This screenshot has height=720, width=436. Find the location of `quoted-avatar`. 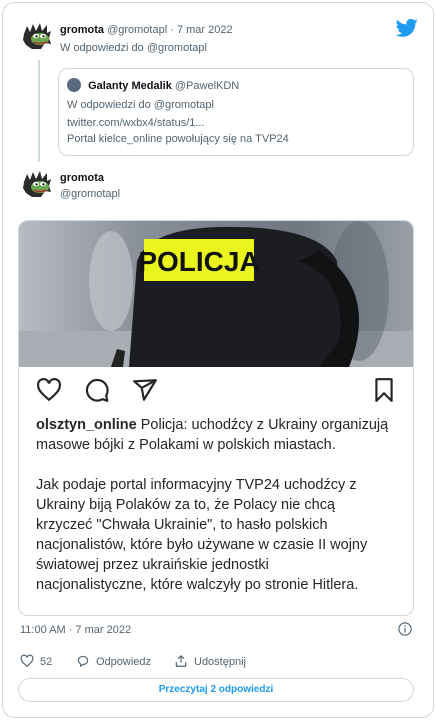

quoted-avatar is located at coordinates (74, 85).